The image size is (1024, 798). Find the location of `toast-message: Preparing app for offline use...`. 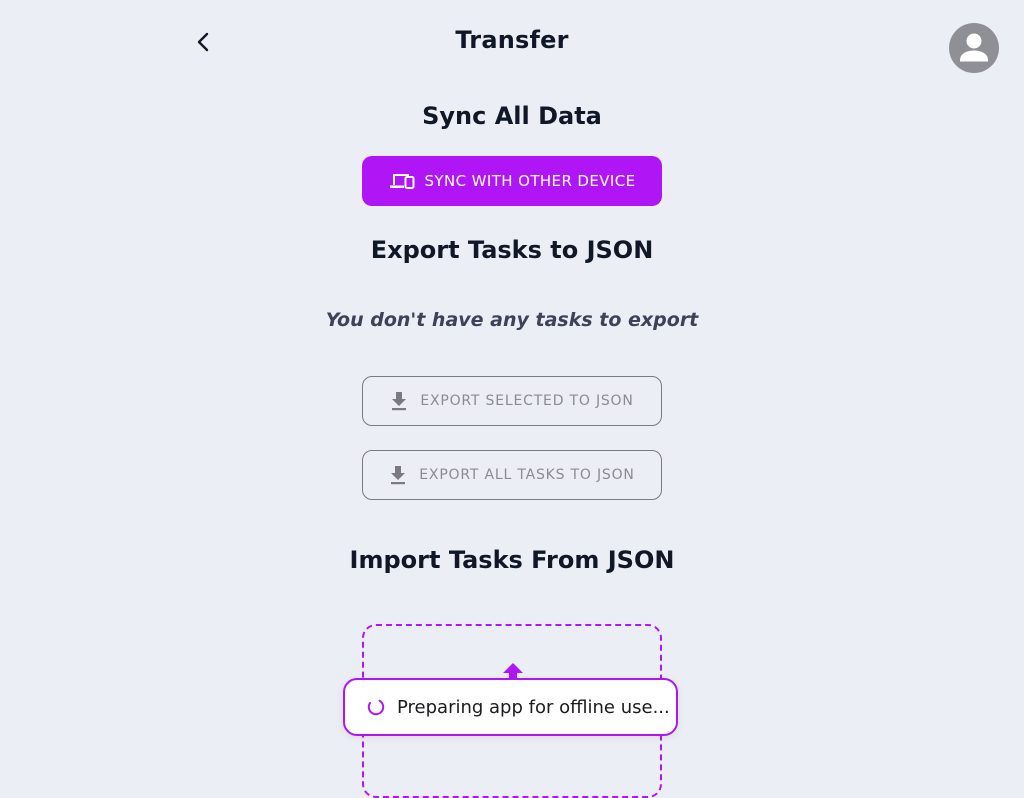

toast-message: Preparing app for offline use... is located at coordinates (533, 707).